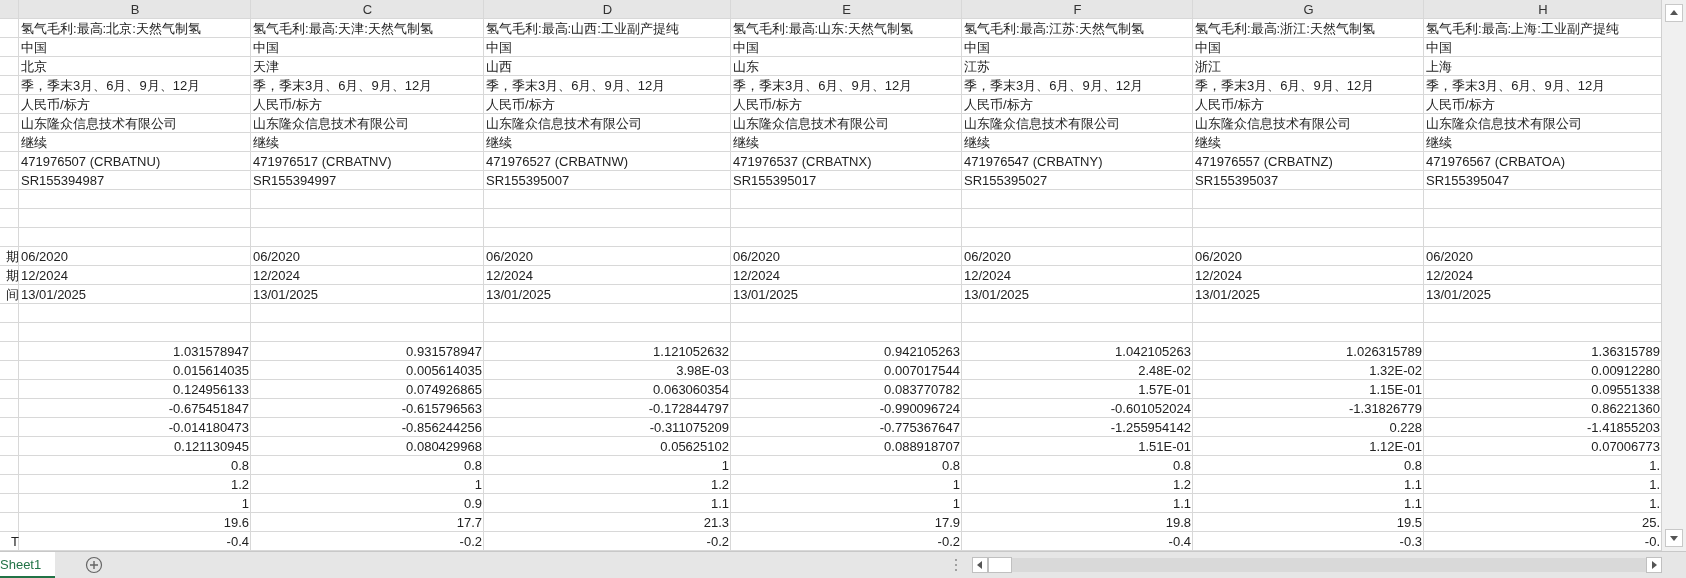 Image resolution: width=1686 pixels, height=578 pixels. What do you see at coordinates (34, 66) in the screenshot?
I see `table-cell: 北京` at bounding box center [34, 66].